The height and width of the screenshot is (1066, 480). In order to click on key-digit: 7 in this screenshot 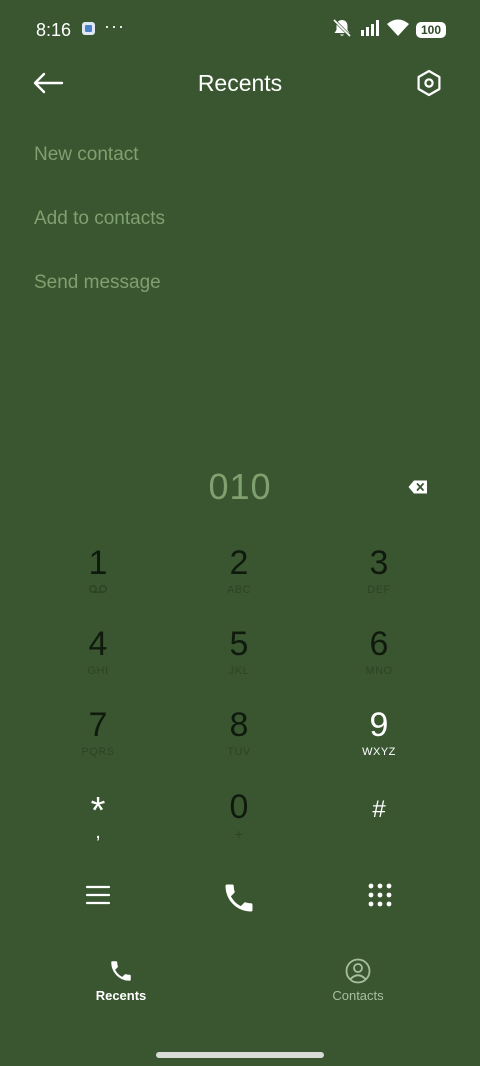, I will do `click(98, 725)`.